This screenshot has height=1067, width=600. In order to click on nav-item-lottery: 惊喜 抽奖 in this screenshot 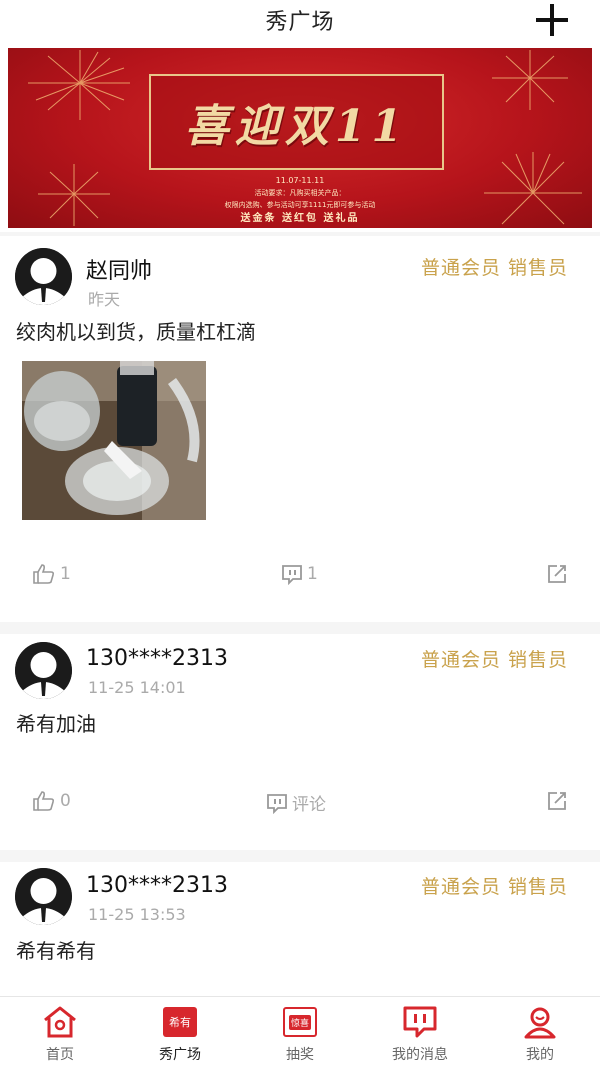, I will do `click(300, 1032)`.